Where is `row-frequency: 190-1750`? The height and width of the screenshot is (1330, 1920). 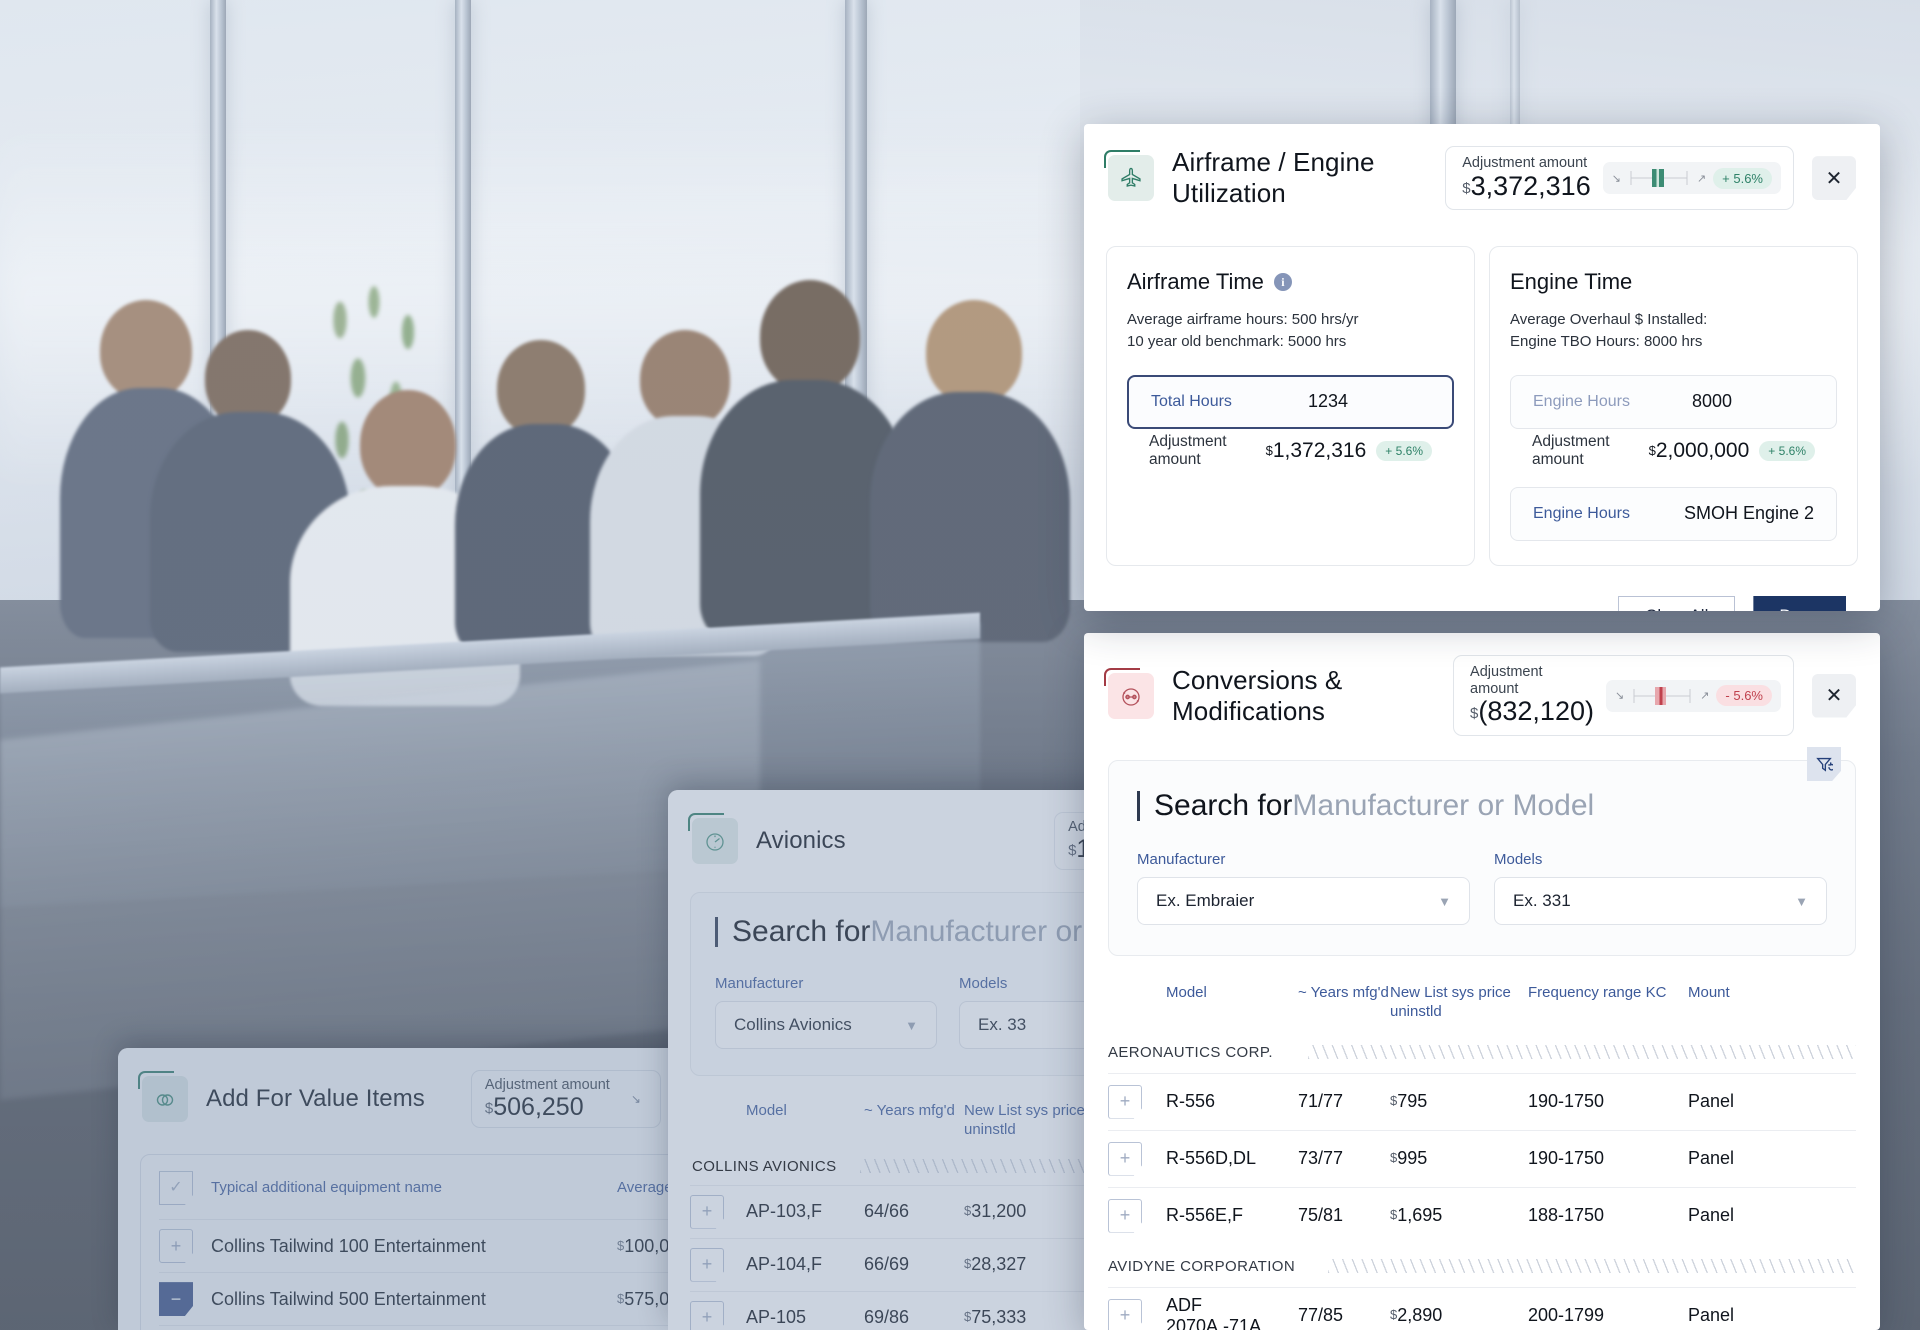 row-frequency: 190-1750 is located at coordinates (1566, 1158).